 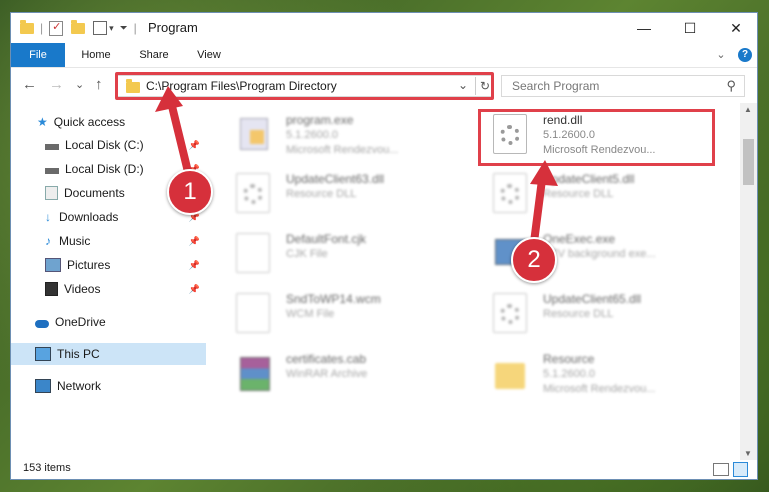 What do you see at coordinates (544, 173) in the screenshot?
I see `arrow-2-head` at bounding box center [544, 173].